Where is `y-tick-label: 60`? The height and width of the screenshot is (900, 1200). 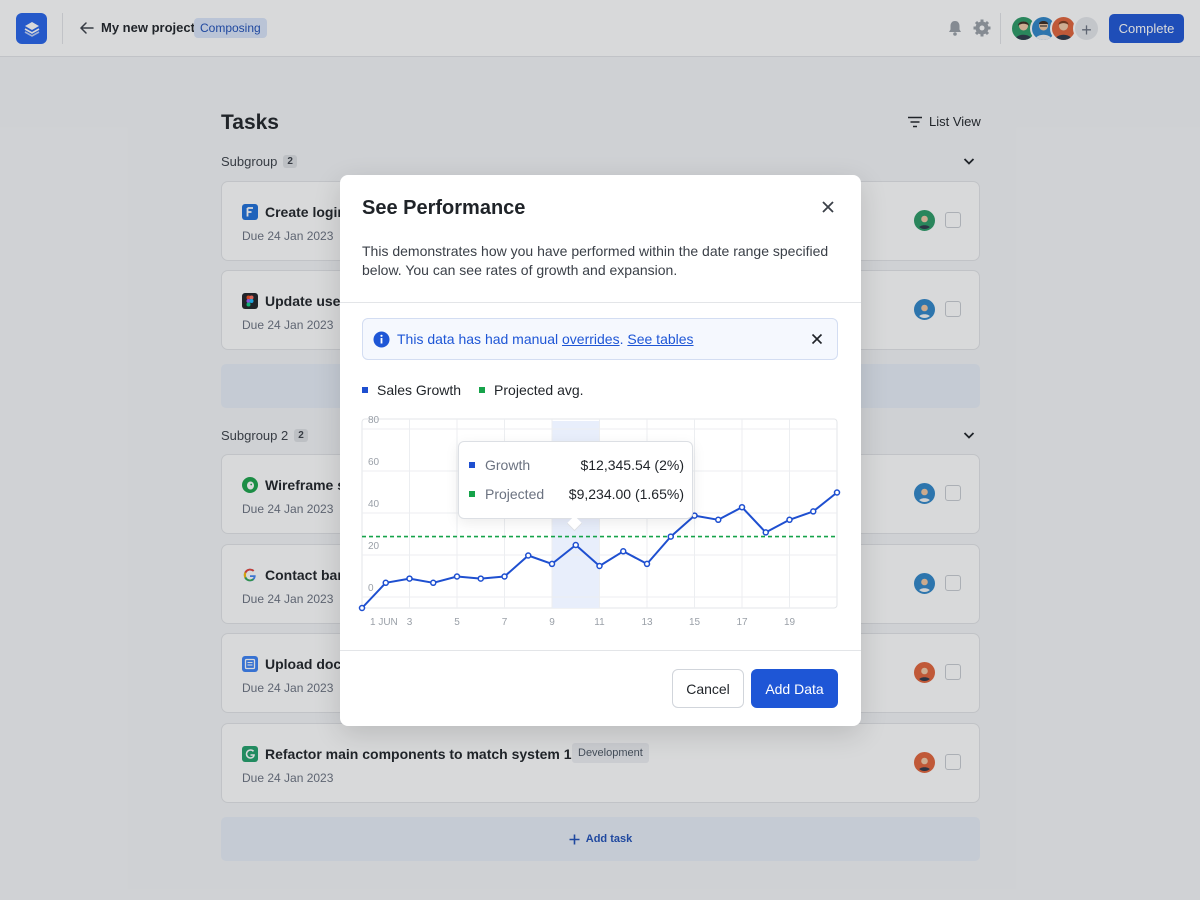 y-tick-label: 60 is located at coordinates (374, 462).